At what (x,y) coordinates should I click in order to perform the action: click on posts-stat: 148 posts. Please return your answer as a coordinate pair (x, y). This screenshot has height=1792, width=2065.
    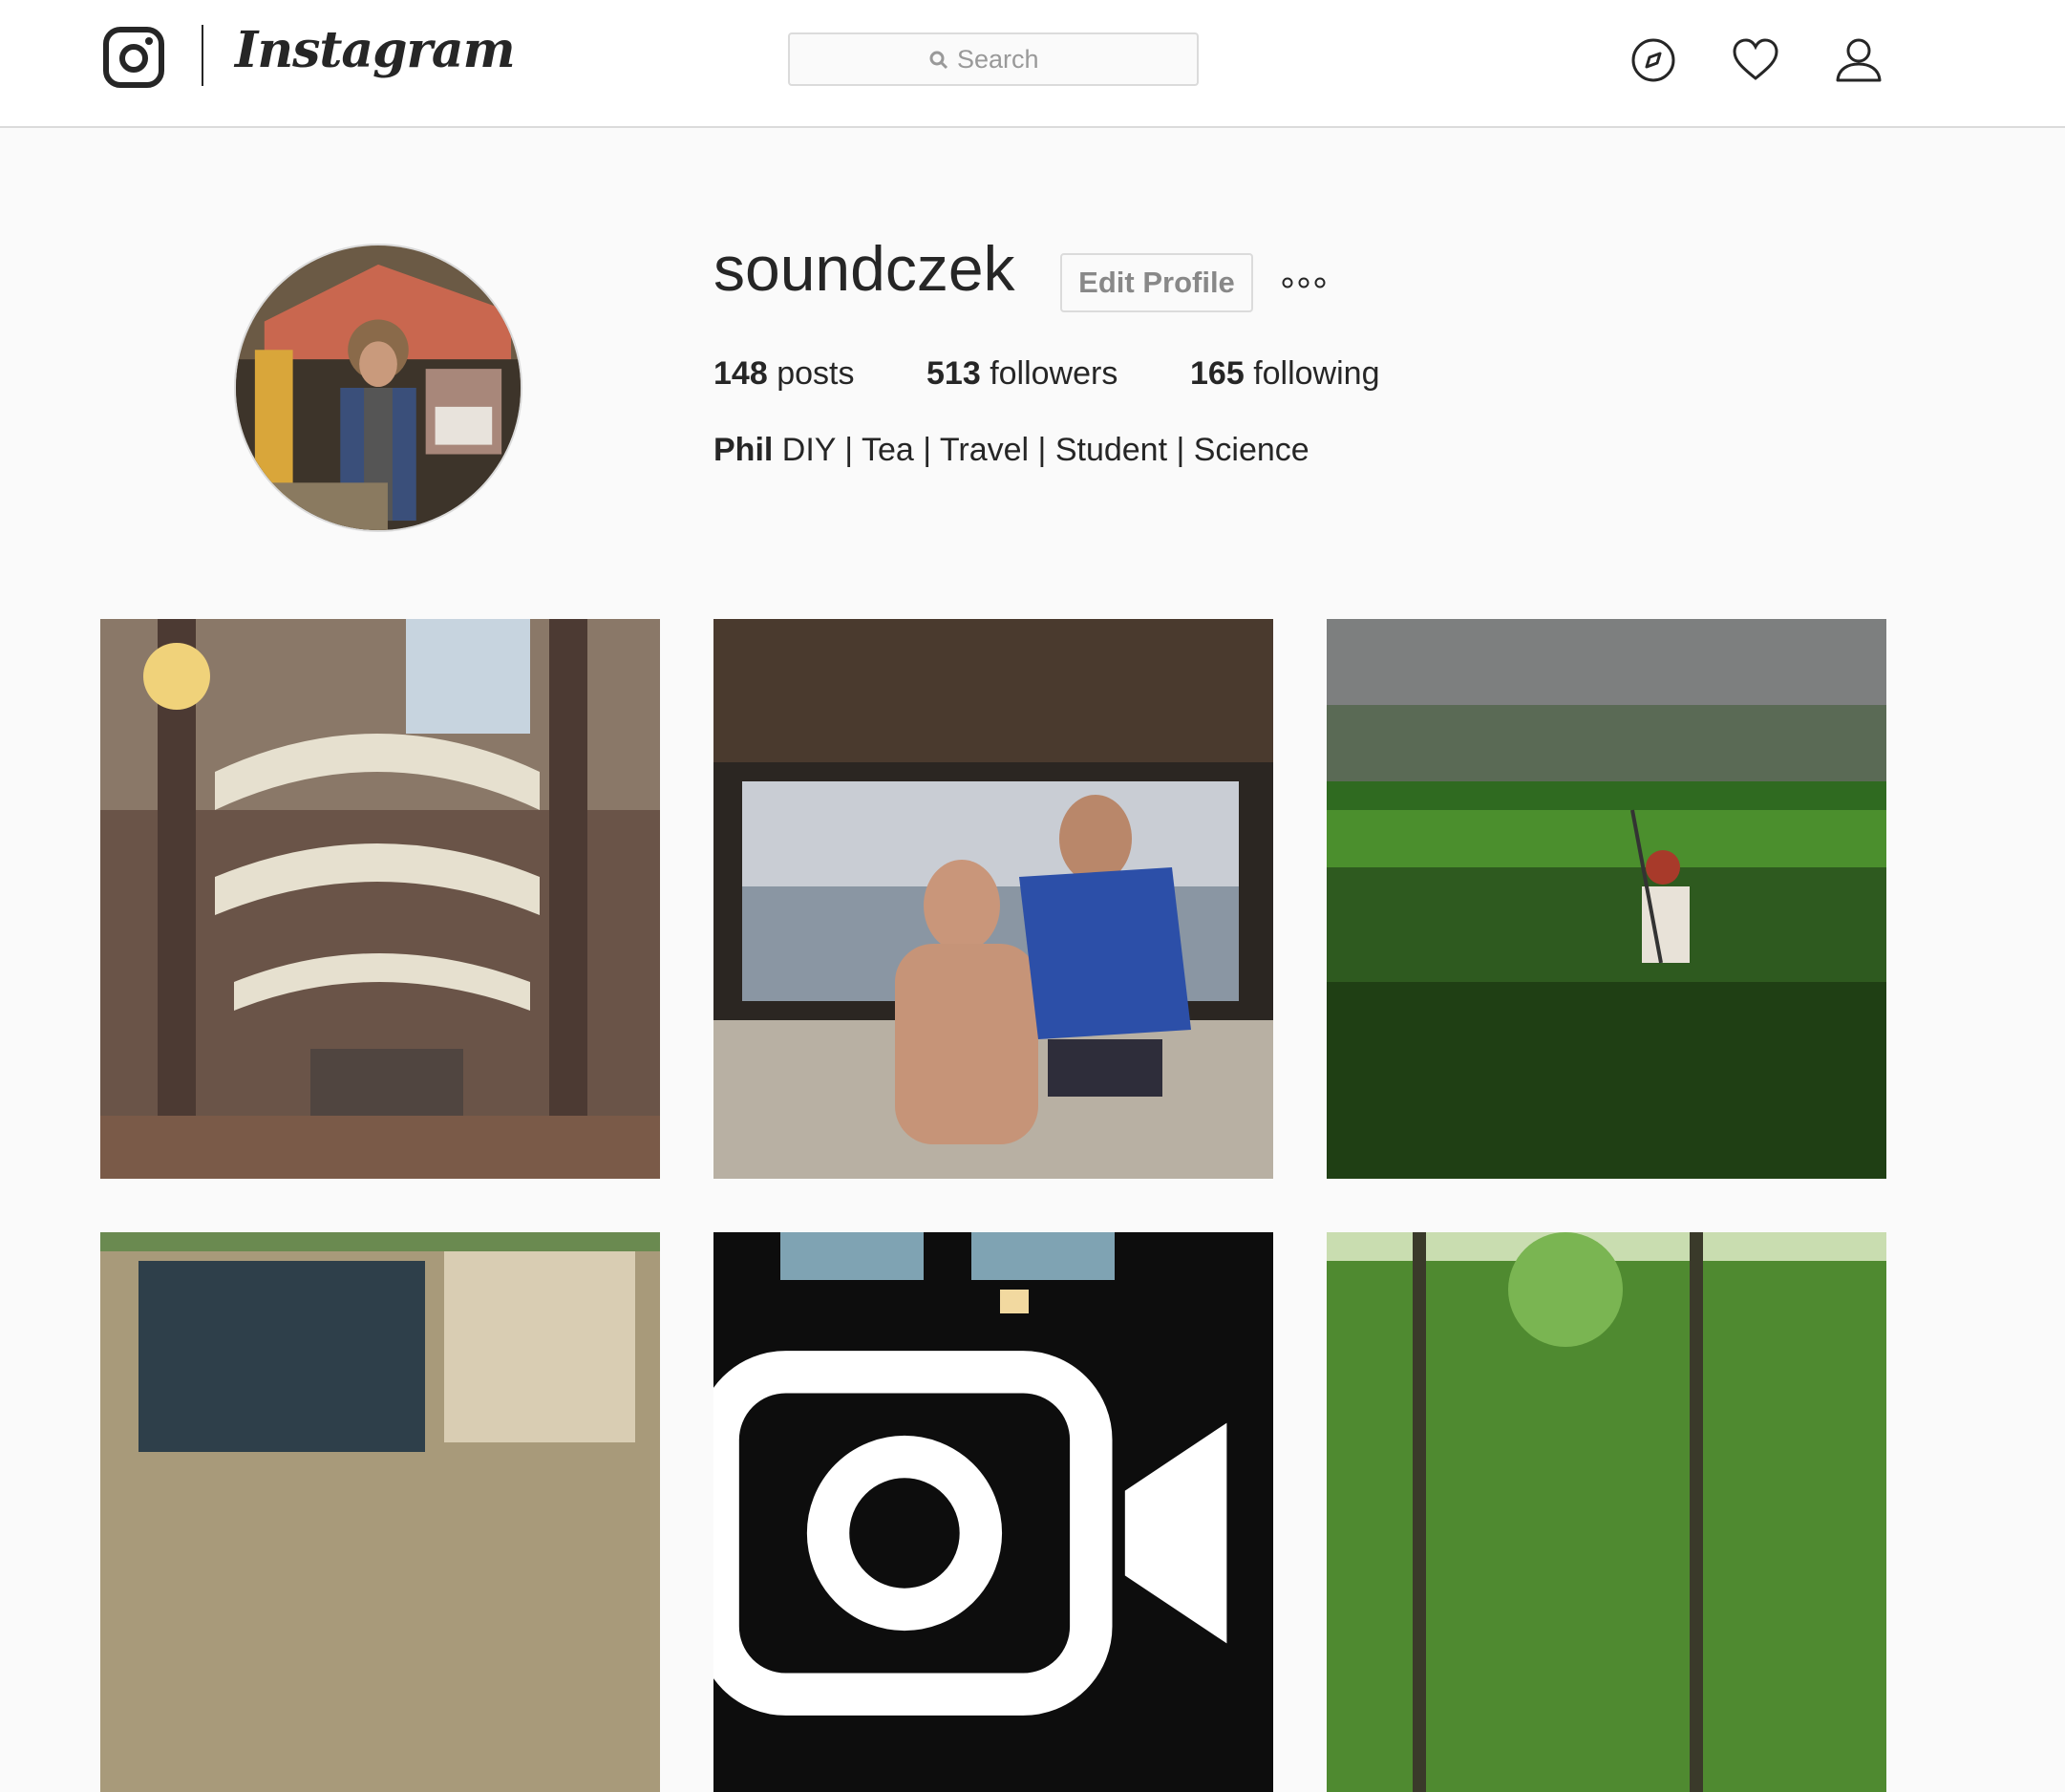
    Looking at the image, I should click on (783, 374).